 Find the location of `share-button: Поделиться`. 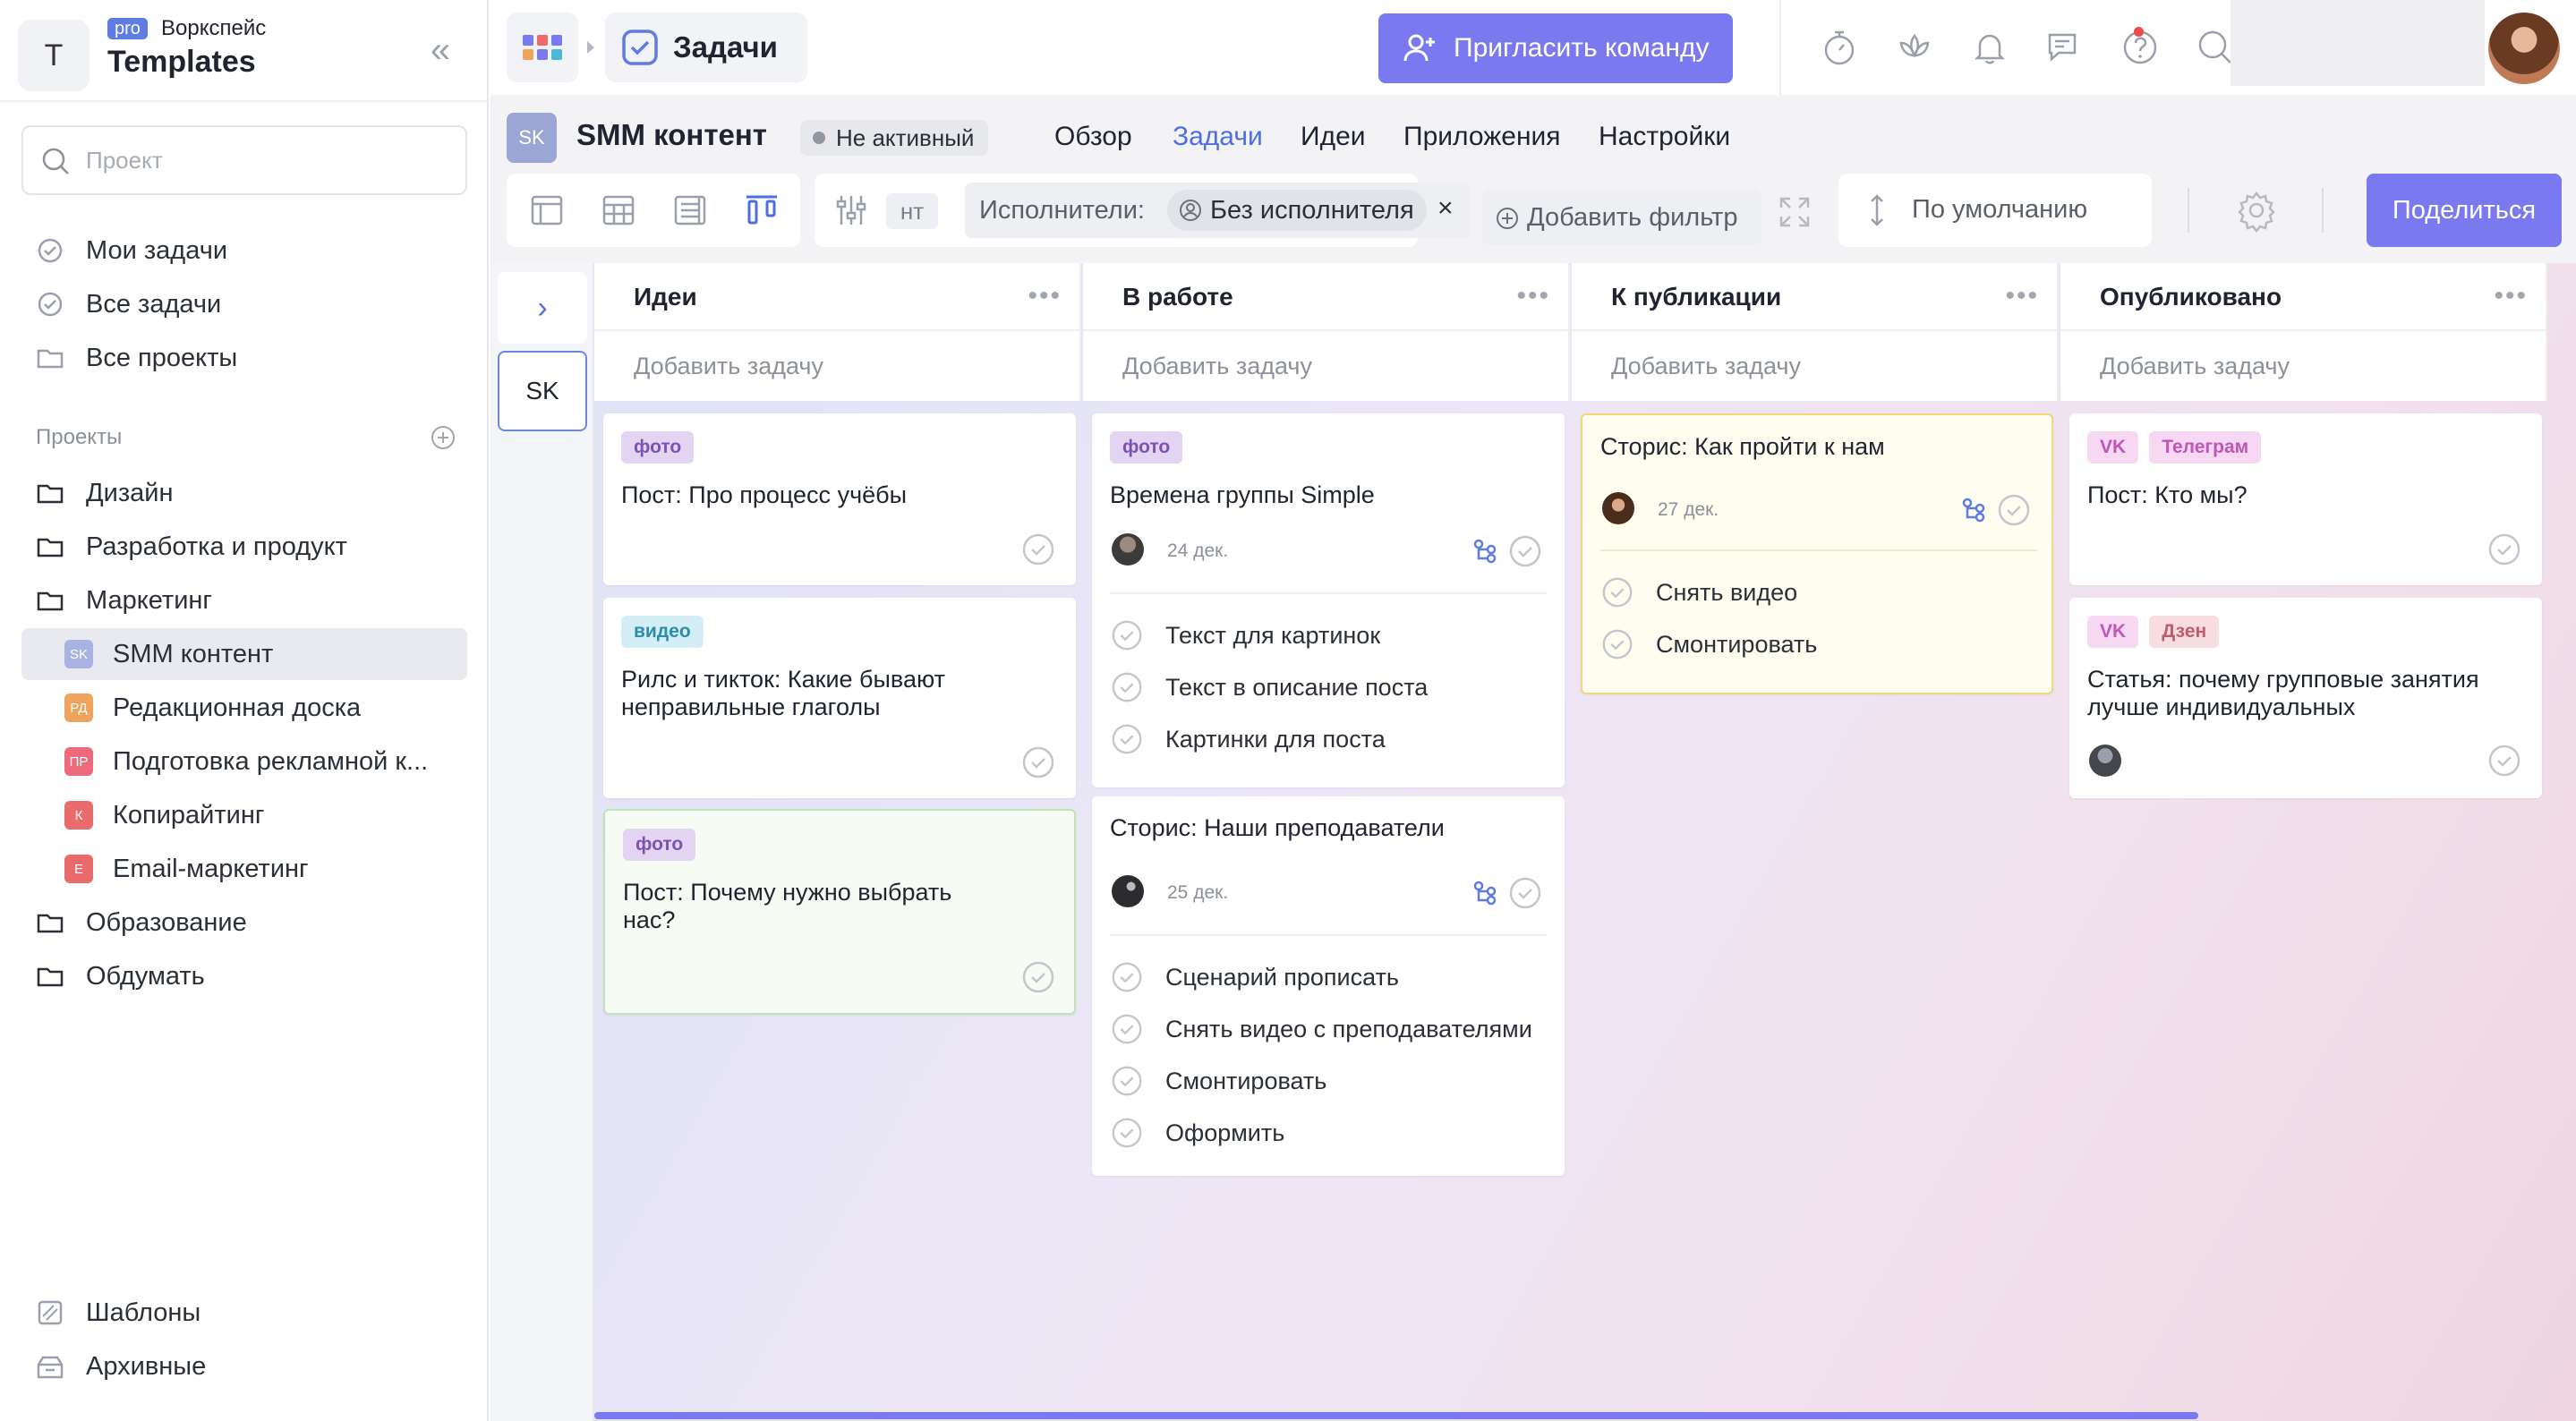

share-button: Поделиться is located at coordinates (2464, 210).